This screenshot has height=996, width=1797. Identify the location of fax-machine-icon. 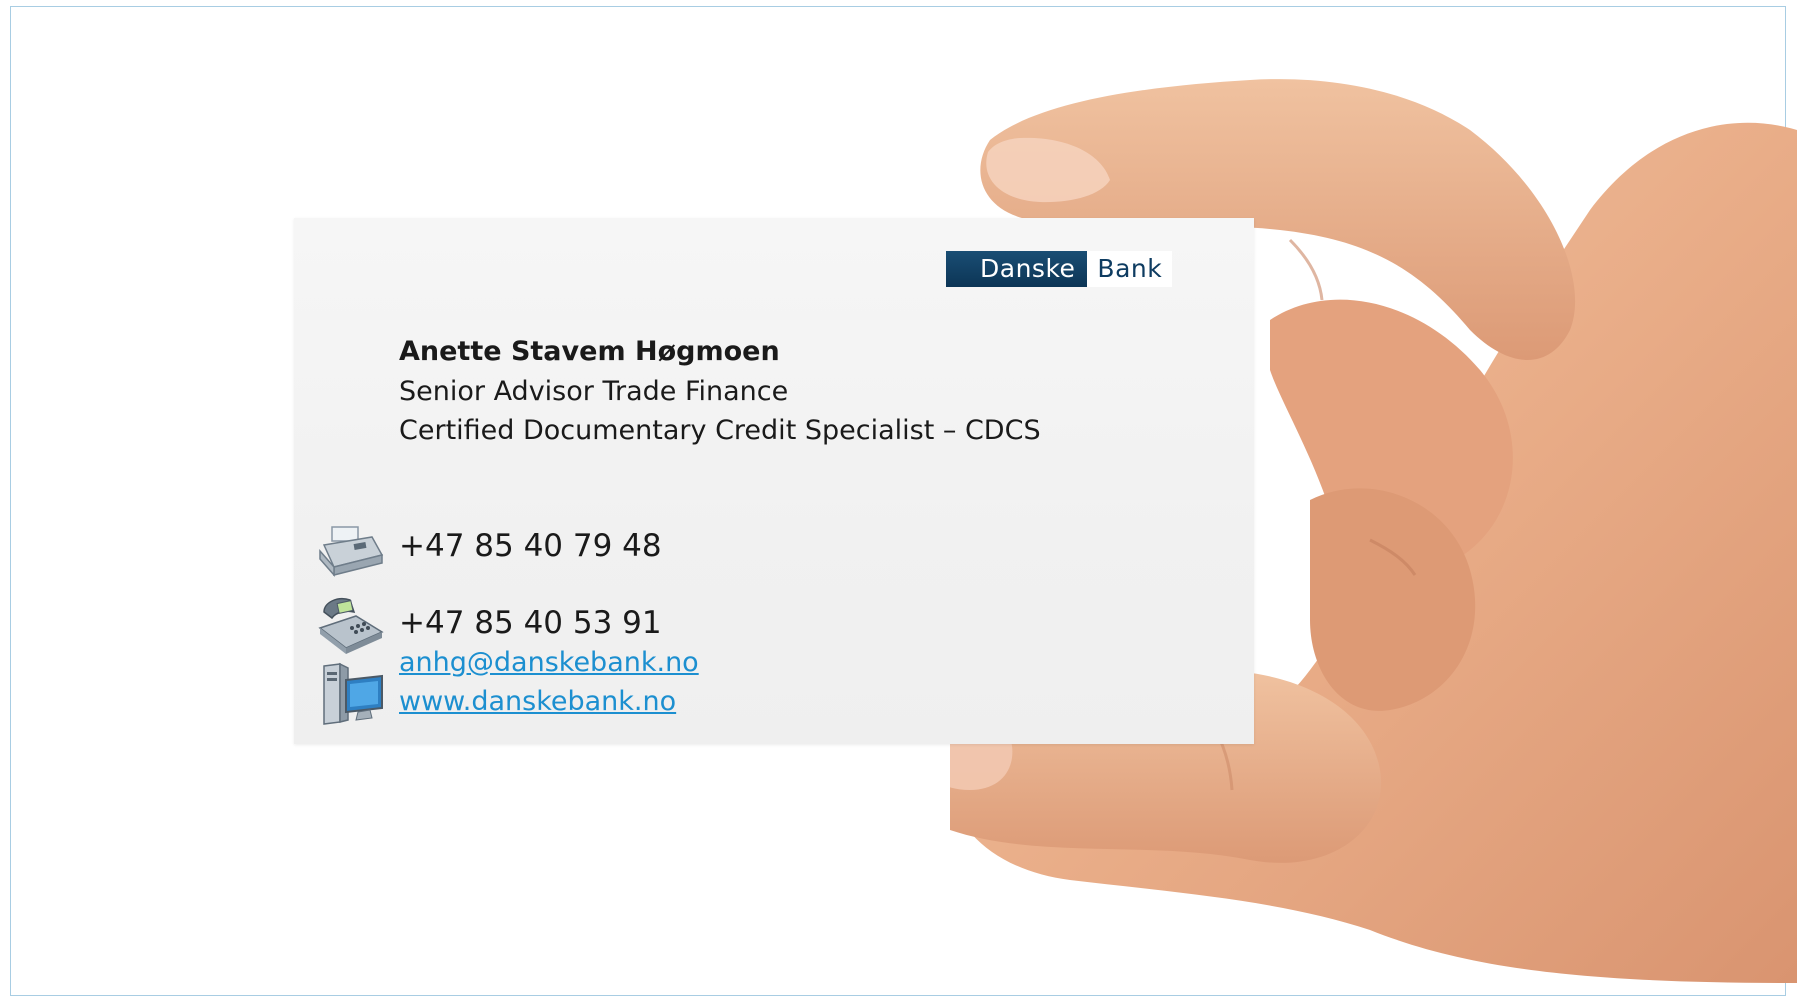
(351, 551).